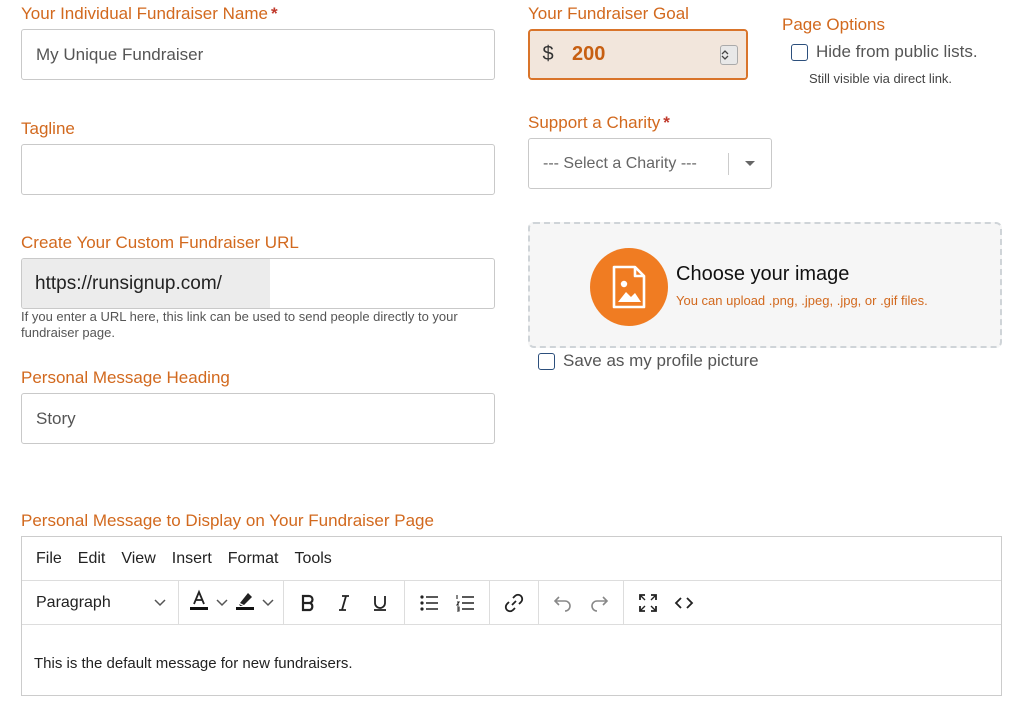 The width and height of the screenshot is (1024, 702). I want to click on menu-file: File, so click(49, 559).